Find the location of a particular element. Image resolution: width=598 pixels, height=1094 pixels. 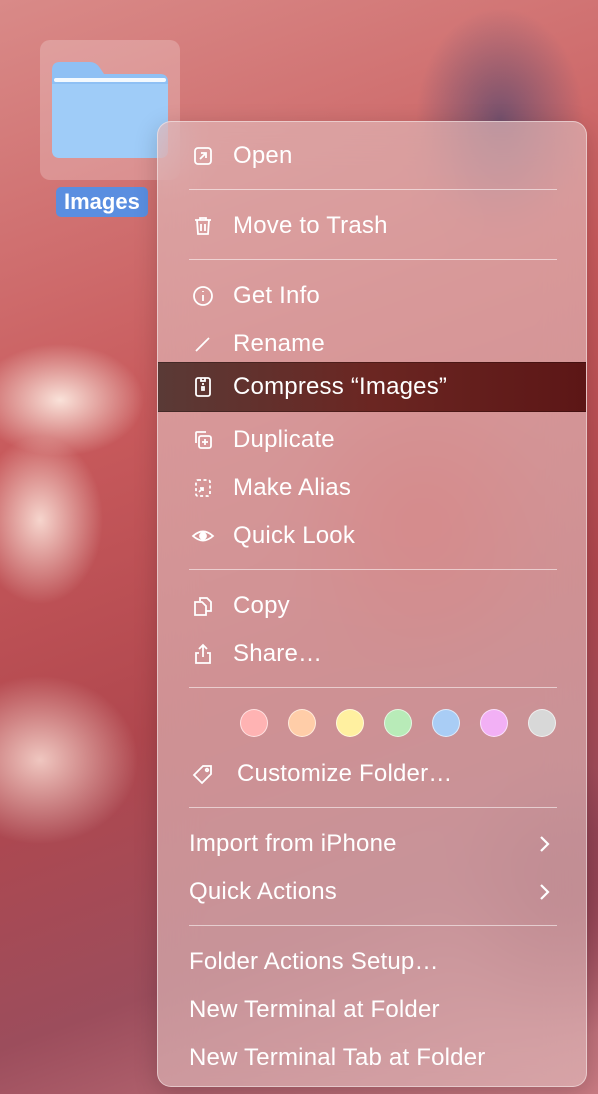

menu-item-label: Rename is located at coordinates (279, 343).